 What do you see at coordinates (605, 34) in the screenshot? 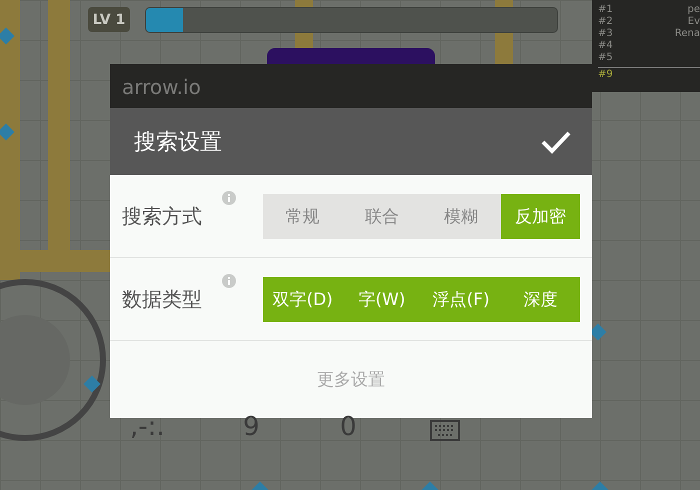
I see `leaderboard-rank: #3` at bounding box center [605, 34].